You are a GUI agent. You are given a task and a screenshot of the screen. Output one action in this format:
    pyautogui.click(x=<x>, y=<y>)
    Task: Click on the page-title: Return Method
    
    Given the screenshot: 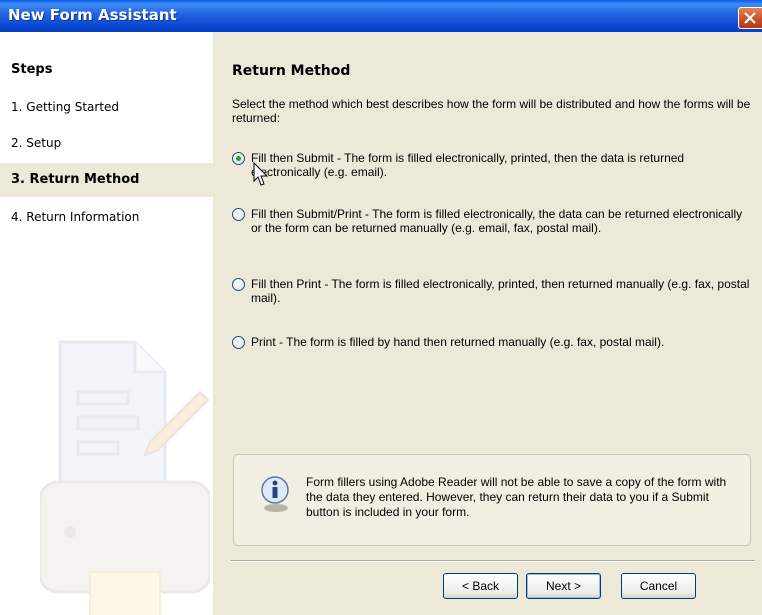 What is the action you would take?
    pyautogui.click(x=291, y=71)
    